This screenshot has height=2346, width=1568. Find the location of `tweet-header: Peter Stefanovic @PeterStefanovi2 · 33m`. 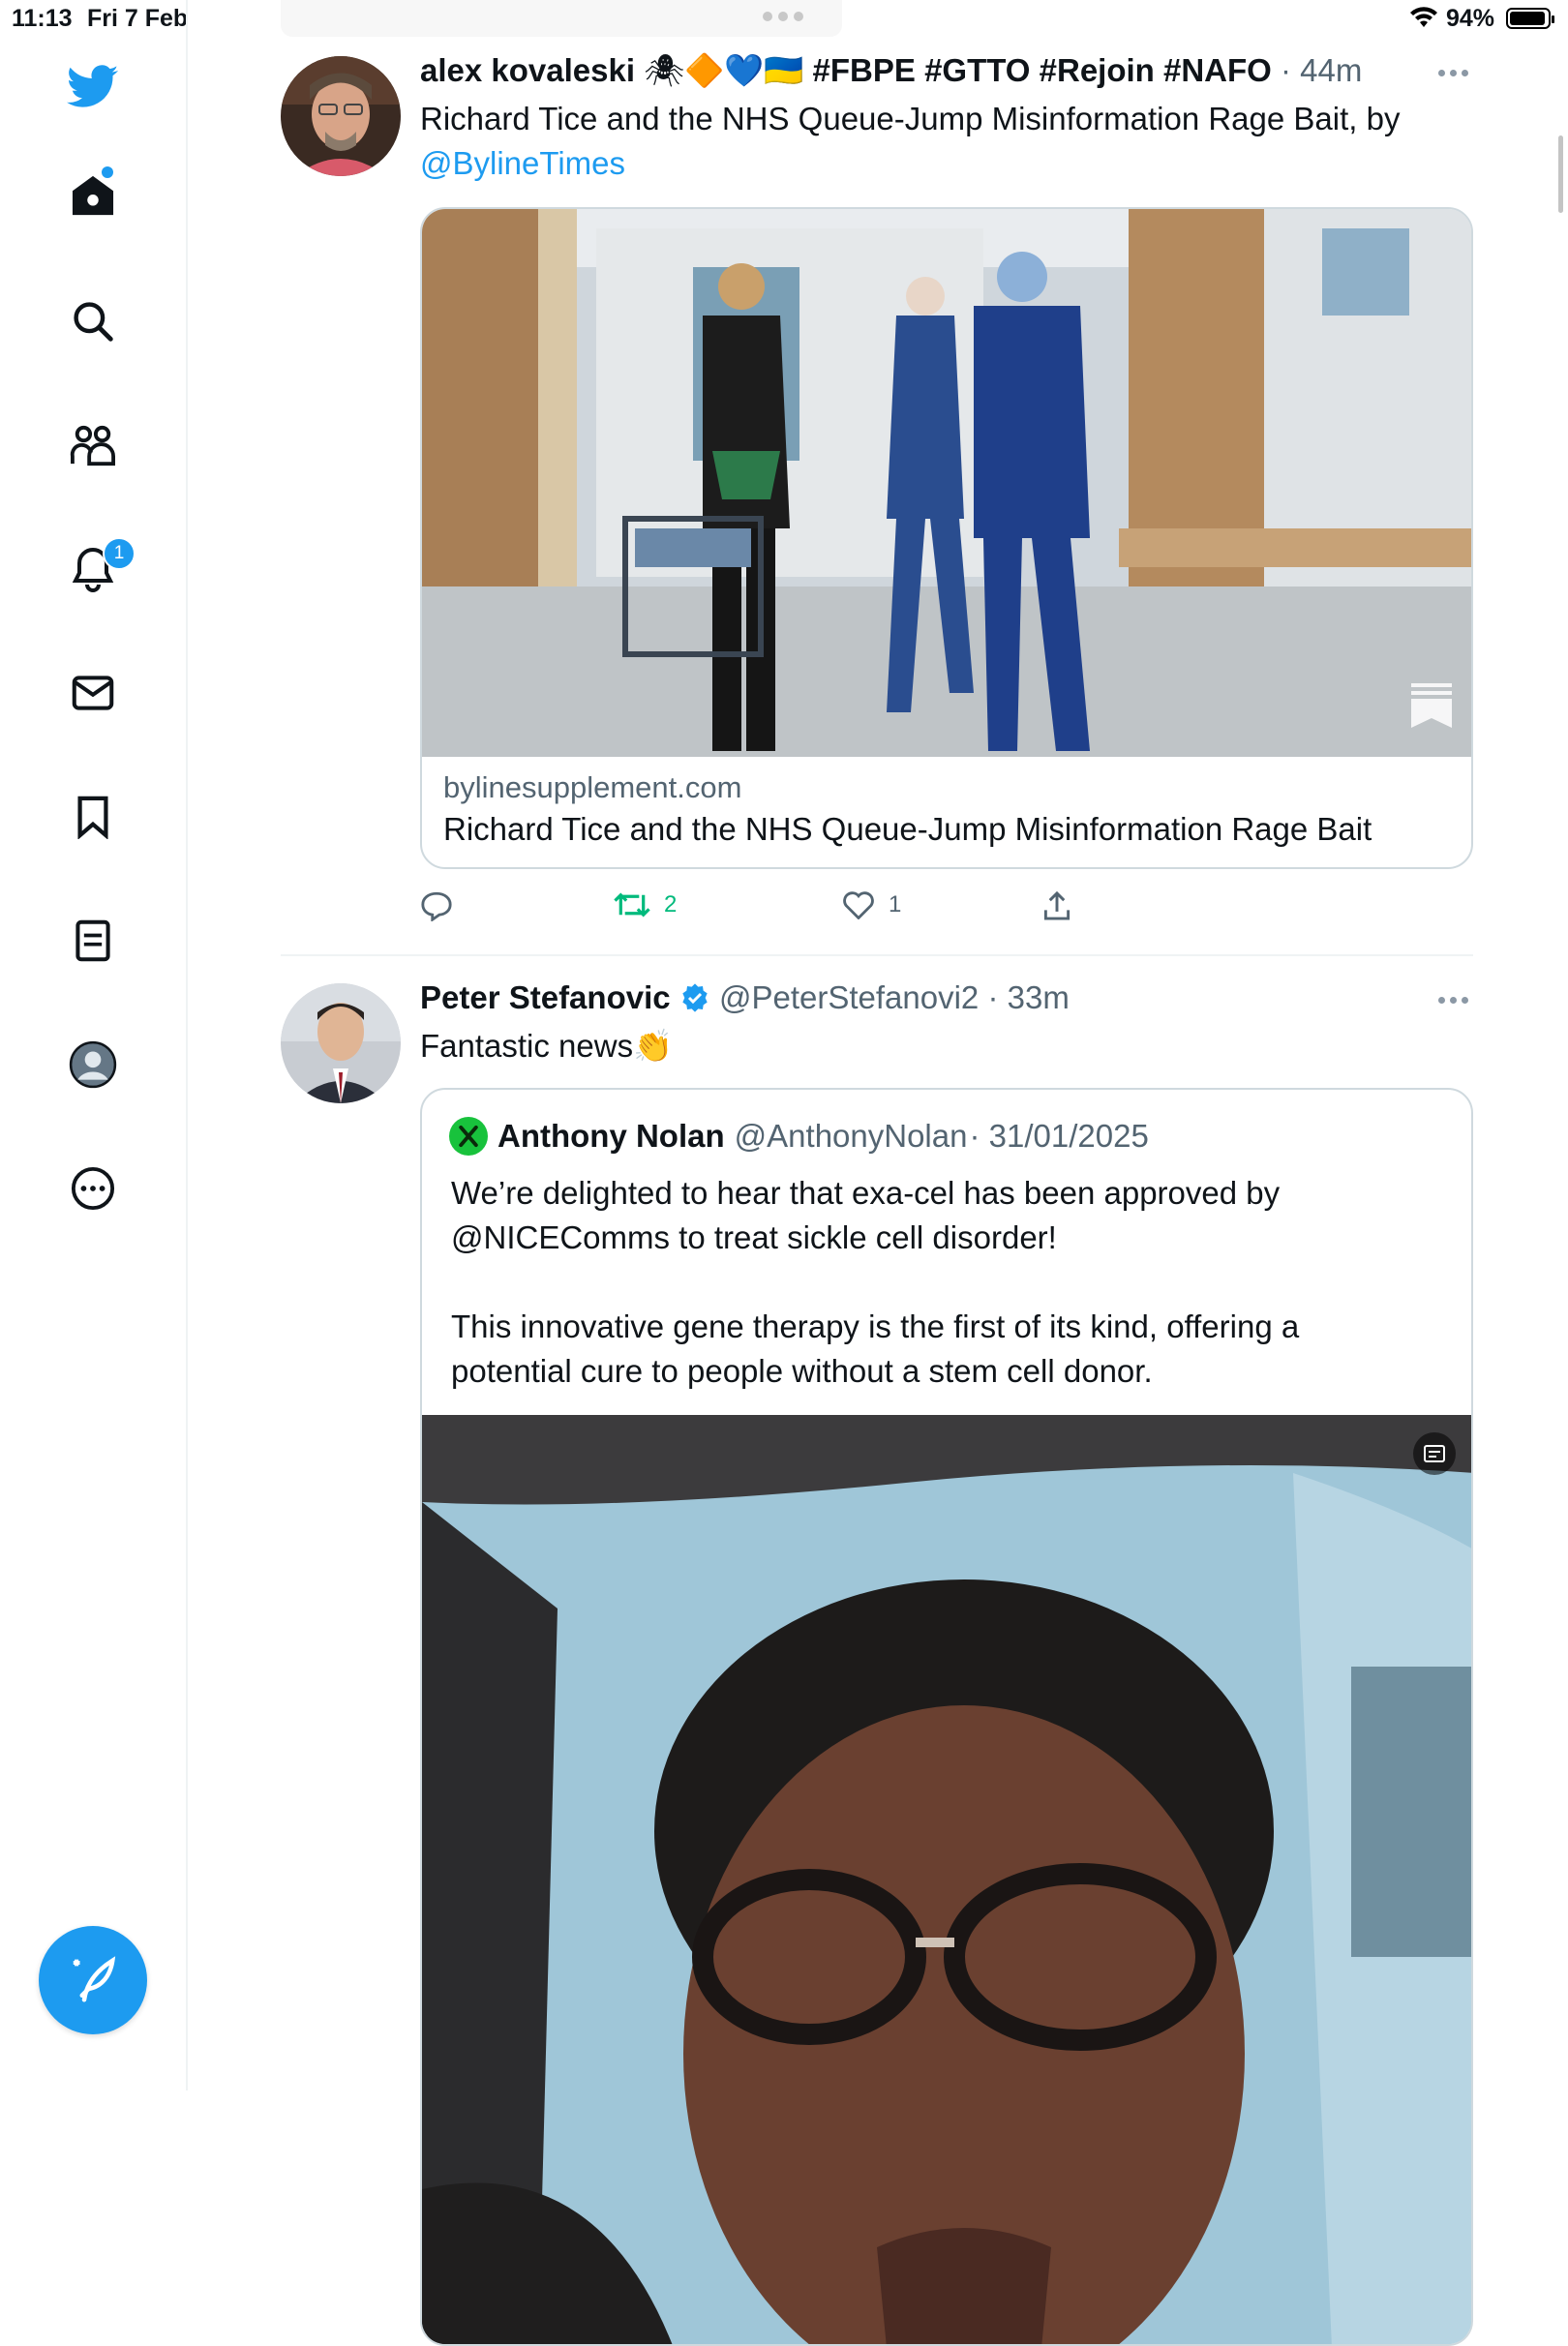

tweet-header: Peter Stefanovic @PeterStefanovi2 · 33m is located at coordinates (745, 997).